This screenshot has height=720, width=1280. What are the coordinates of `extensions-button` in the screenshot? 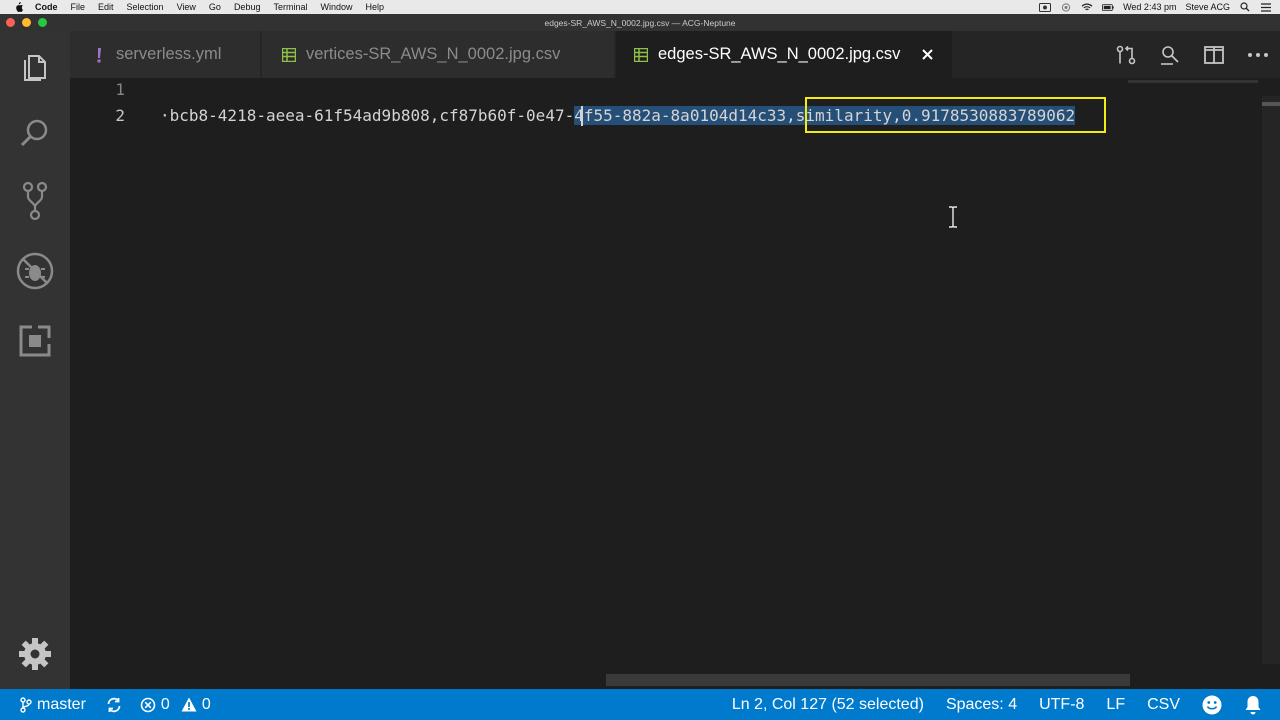 It's located at (35, 341).